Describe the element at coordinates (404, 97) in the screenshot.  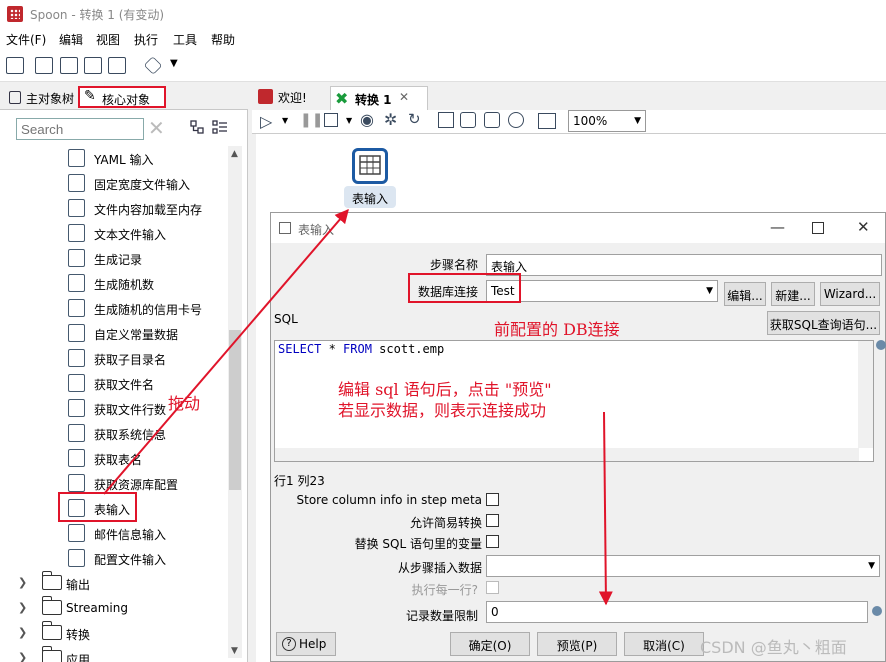
I see `close-tab-icon: ✕` at that location.